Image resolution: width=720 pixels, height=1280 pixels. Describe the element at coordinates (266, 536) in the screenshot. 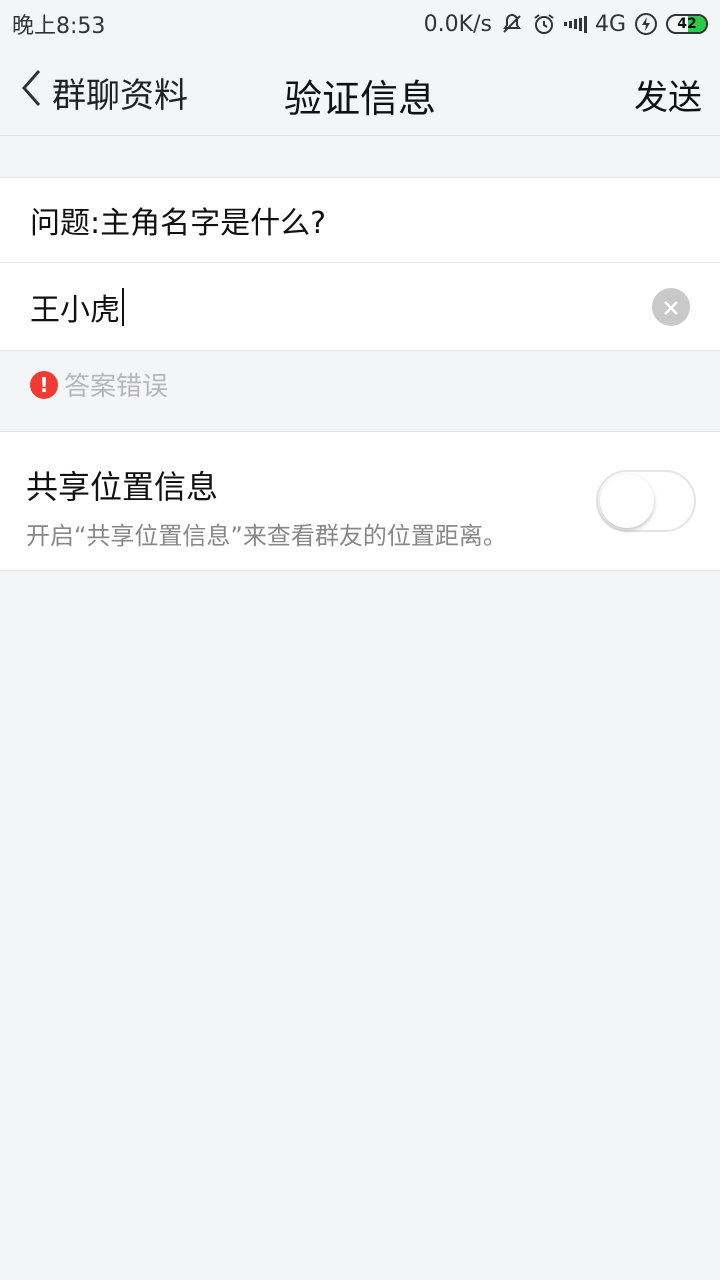

I see `share-location-description: 开启“共享位置信息”来查看群友的位置距离。` at that location.